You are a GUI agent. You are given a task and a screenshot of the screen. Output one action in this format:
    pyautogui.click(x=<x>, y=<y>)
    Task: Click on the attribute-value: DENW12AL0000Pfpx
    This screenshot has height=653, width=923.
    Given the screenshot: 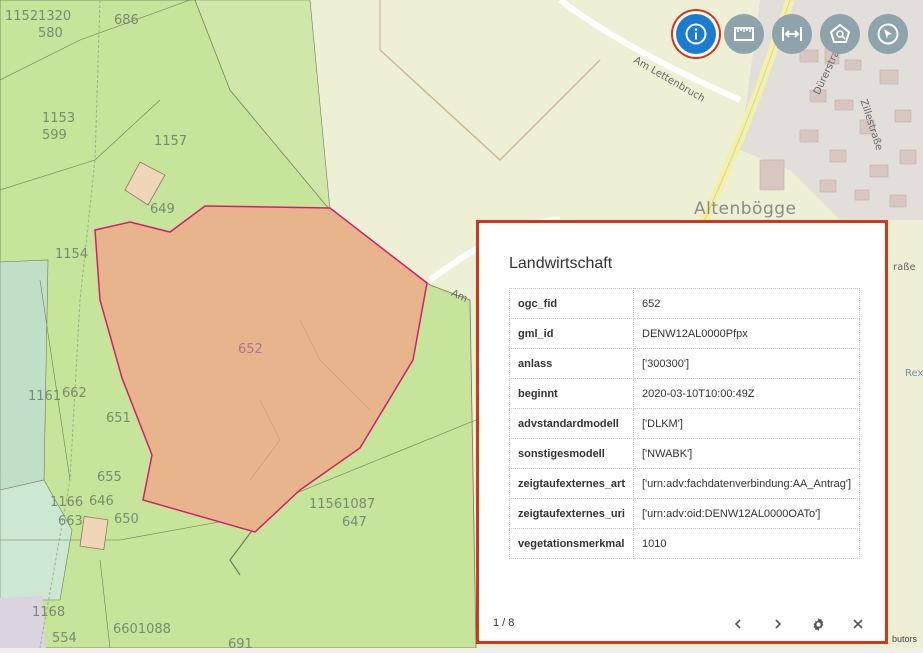 What is the action you would take?
    pyautogui.click(x=746, y=333)
    